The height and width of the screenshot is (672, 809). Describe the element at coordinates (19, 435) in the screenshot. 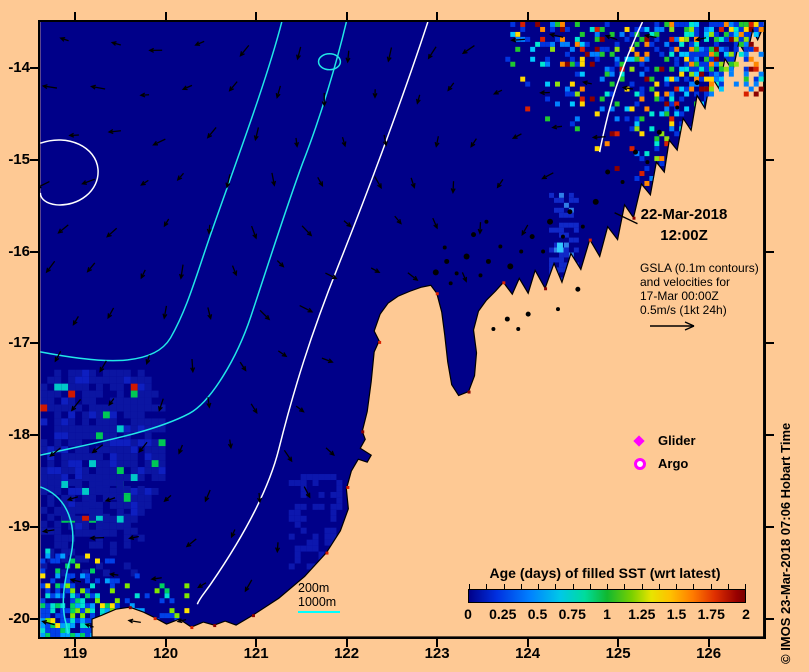

I see `y-tick-label: -18` at that location.